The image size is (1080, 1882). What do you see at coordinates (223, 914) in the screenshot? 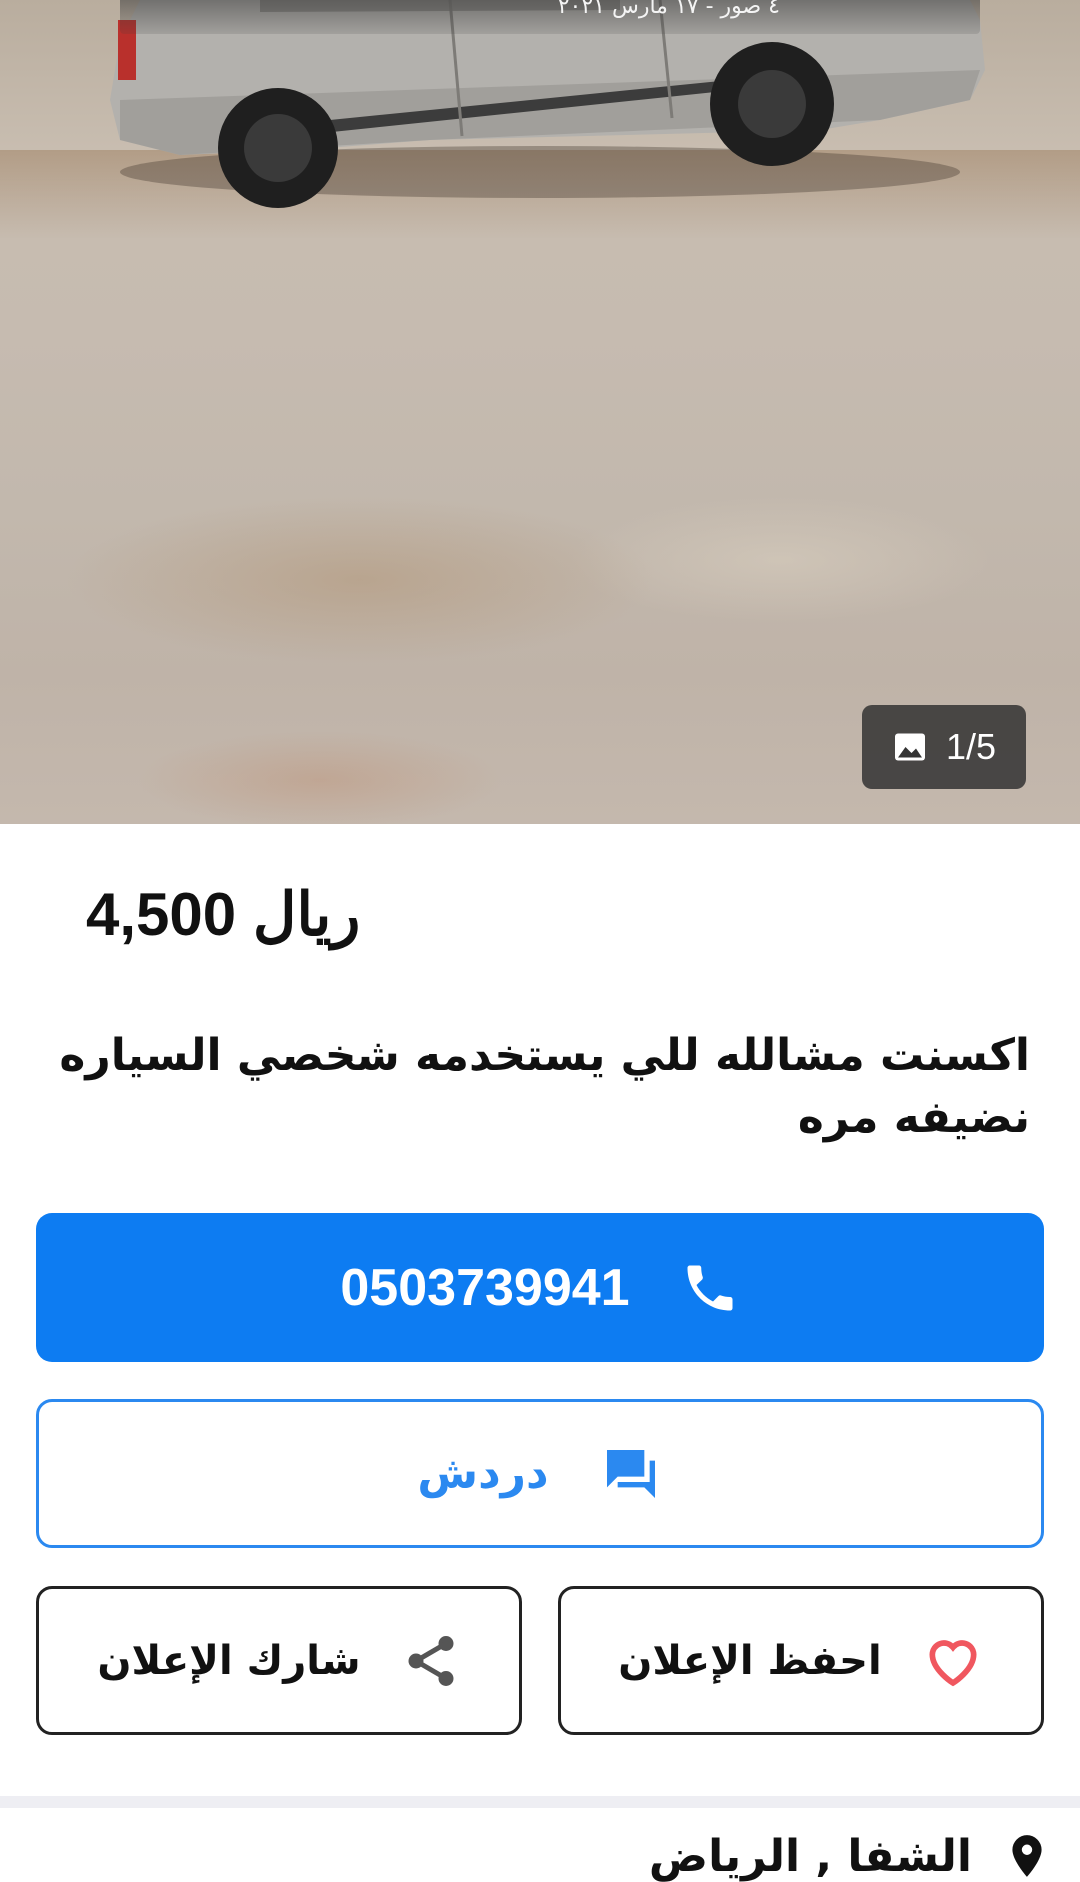
I see `listing-price: 4,500 ريال` at bounding box center [223, 914].